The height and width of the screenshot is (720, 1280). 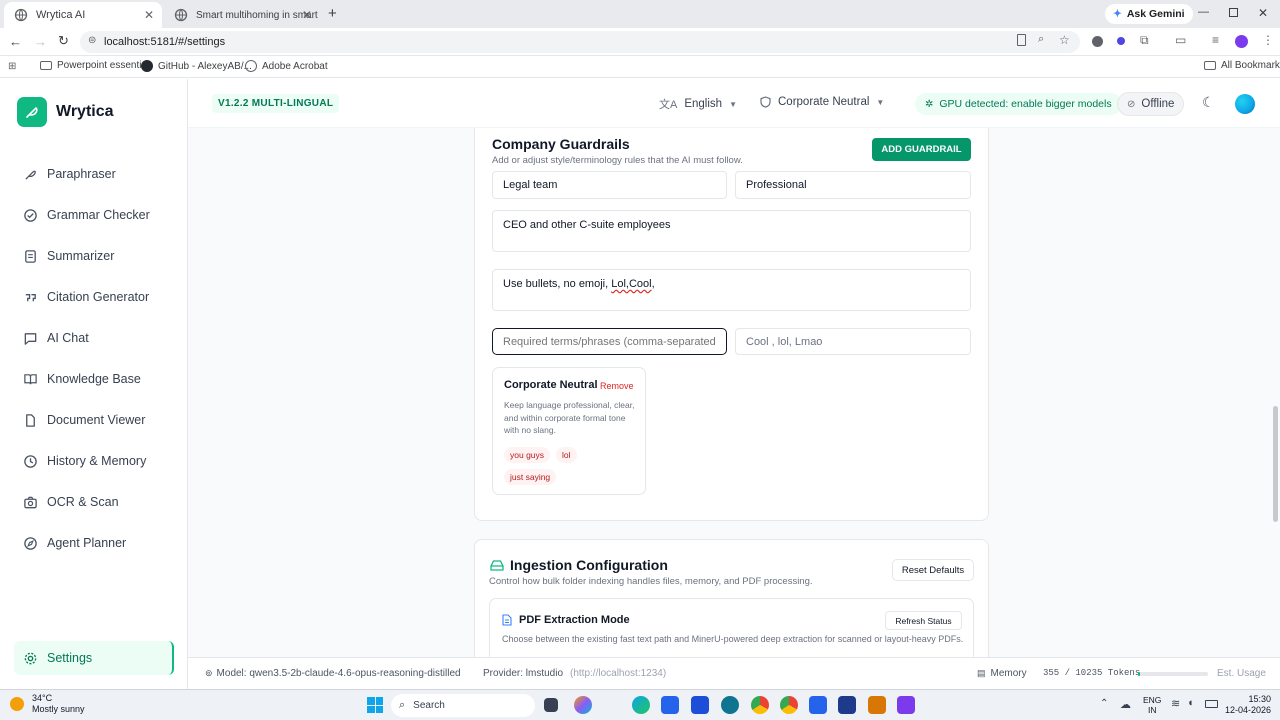 I want to click on address-bar: ⊜ localhost:5181/#/settings ⌕ ☆, so click(x=580, y=42).